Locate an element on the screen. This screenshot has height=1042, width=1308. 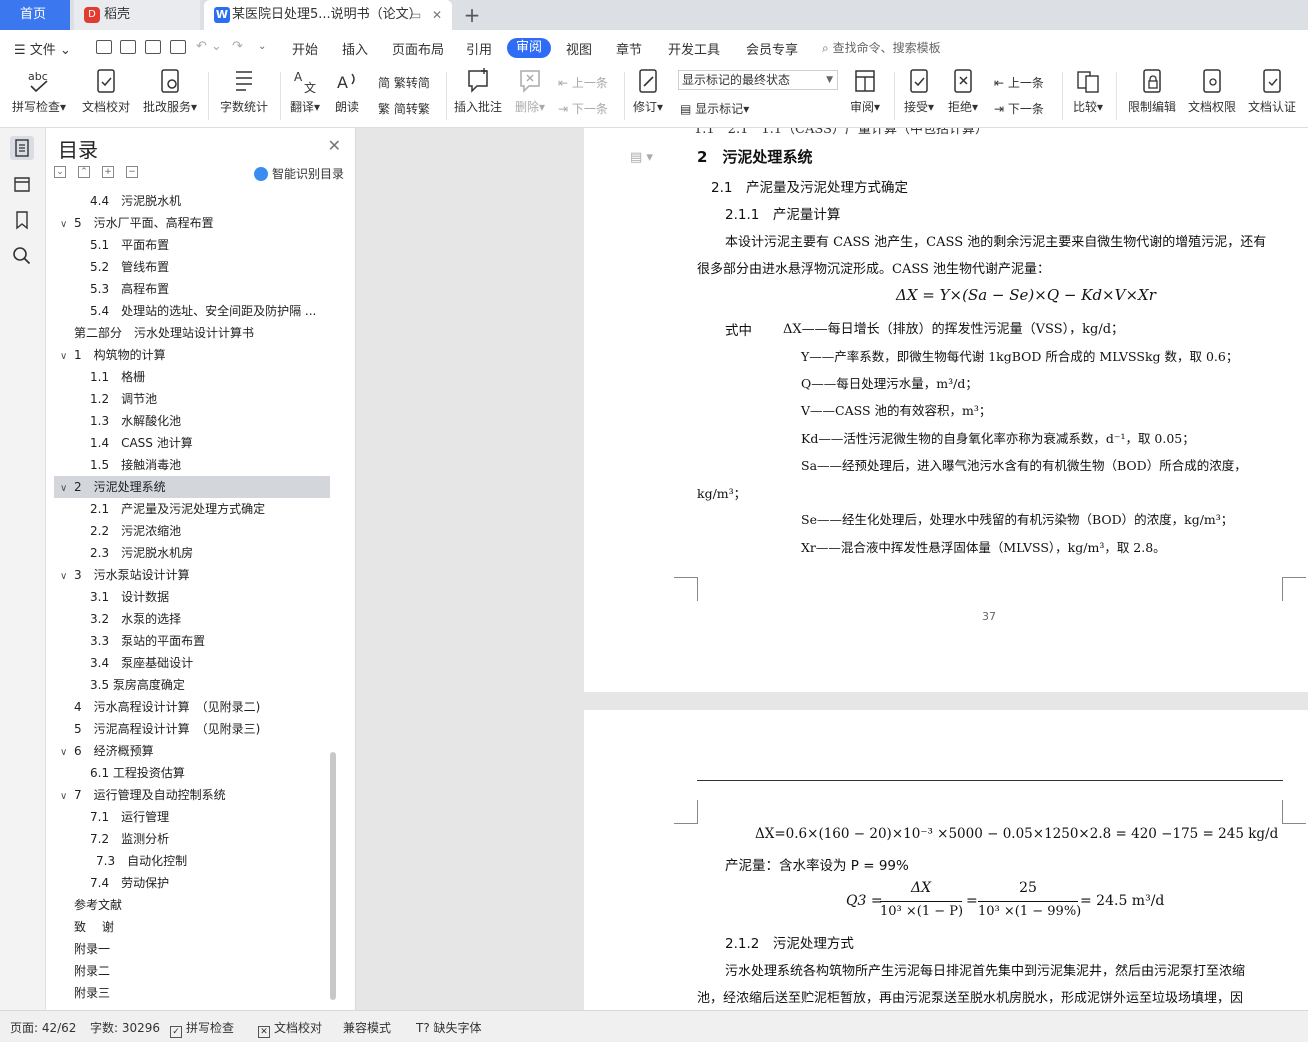
search-icon is located at coordinates (22, 256).